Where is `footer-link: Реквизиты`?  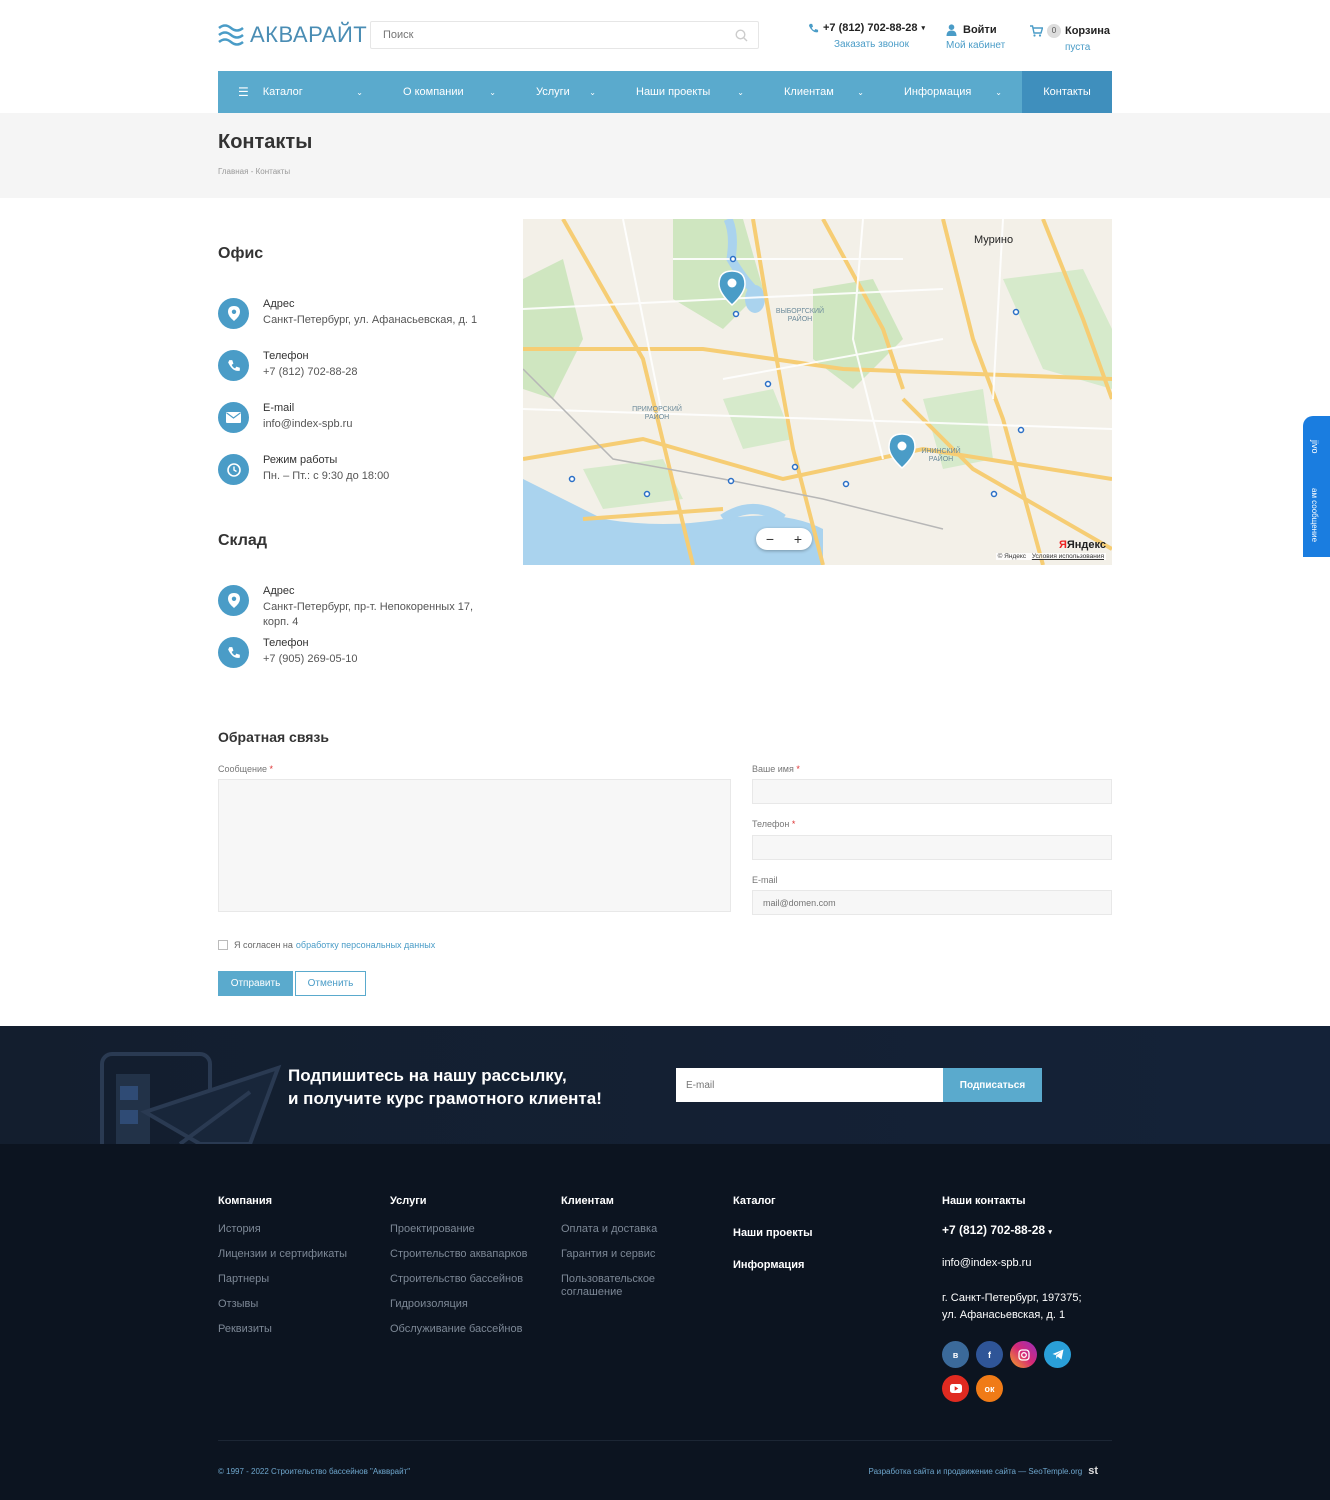
footer-link: Реквизиты is located at coordinates (282, 1329).